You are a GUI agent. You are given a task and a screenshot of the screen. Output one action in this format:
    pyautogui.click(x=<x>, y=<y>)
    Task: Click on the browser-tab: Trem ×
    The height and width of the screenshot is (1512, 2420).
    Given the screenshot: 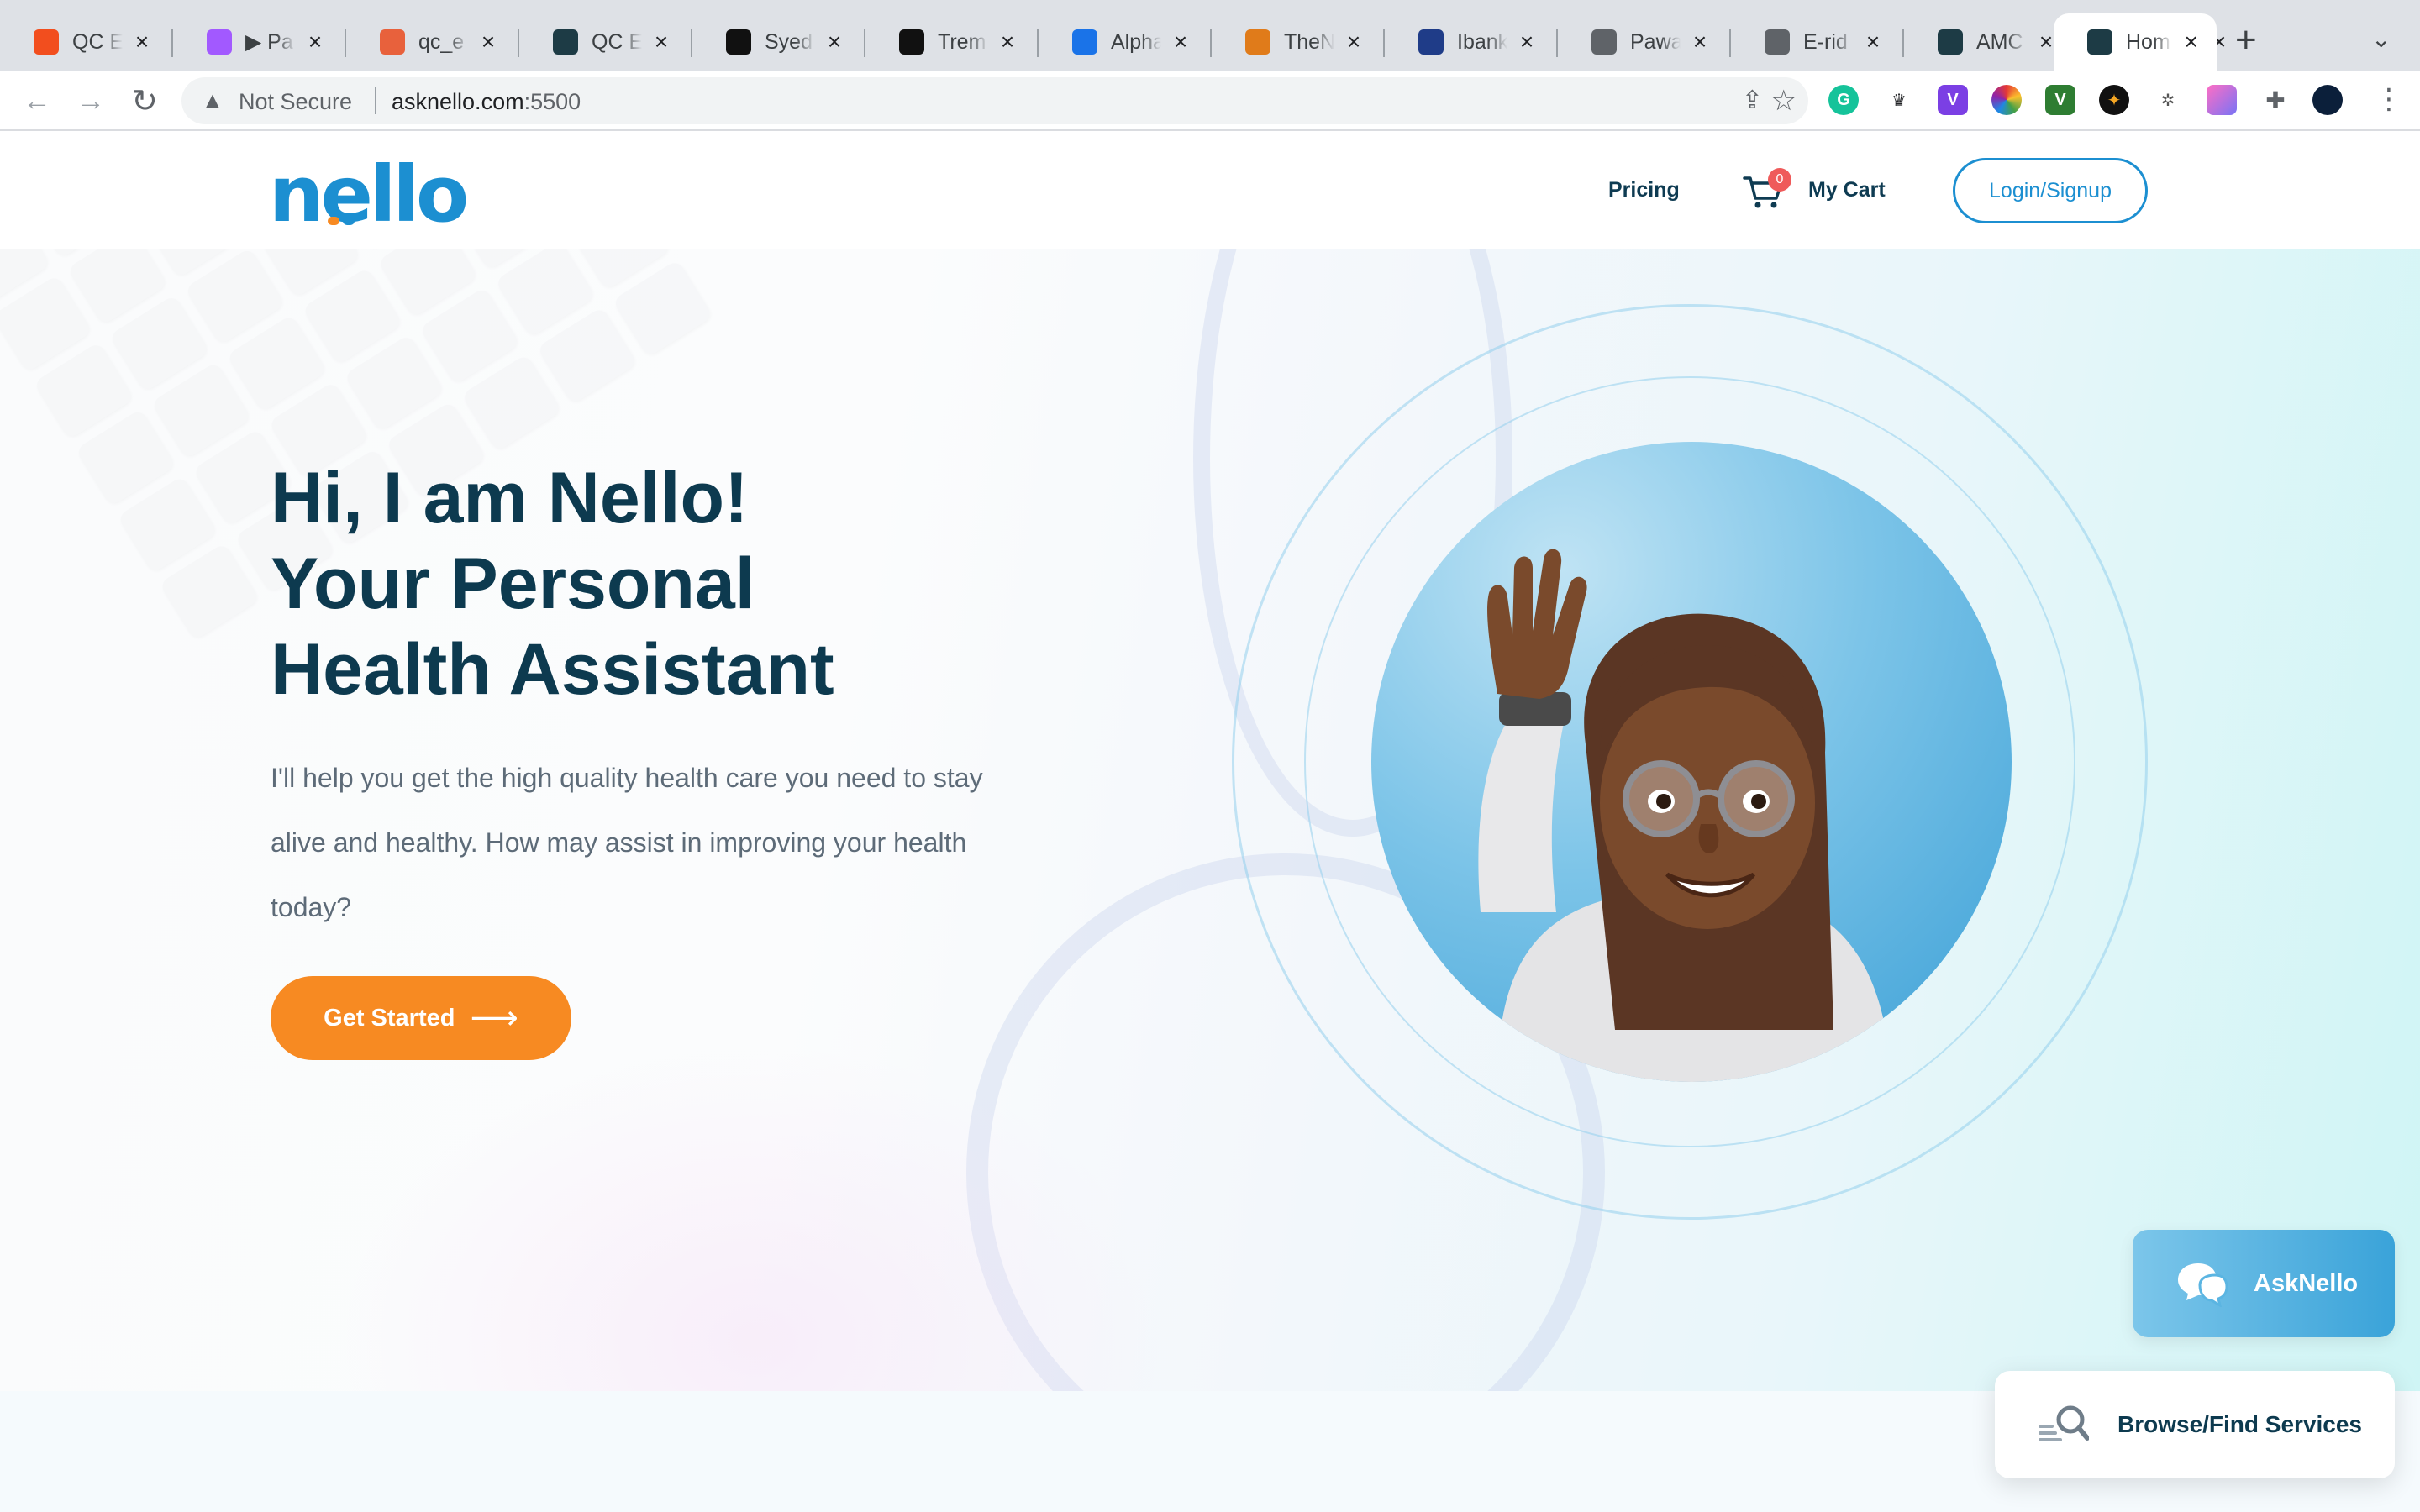 What is the action you would take?
    pyautogui.click(x=952, y=42)
    